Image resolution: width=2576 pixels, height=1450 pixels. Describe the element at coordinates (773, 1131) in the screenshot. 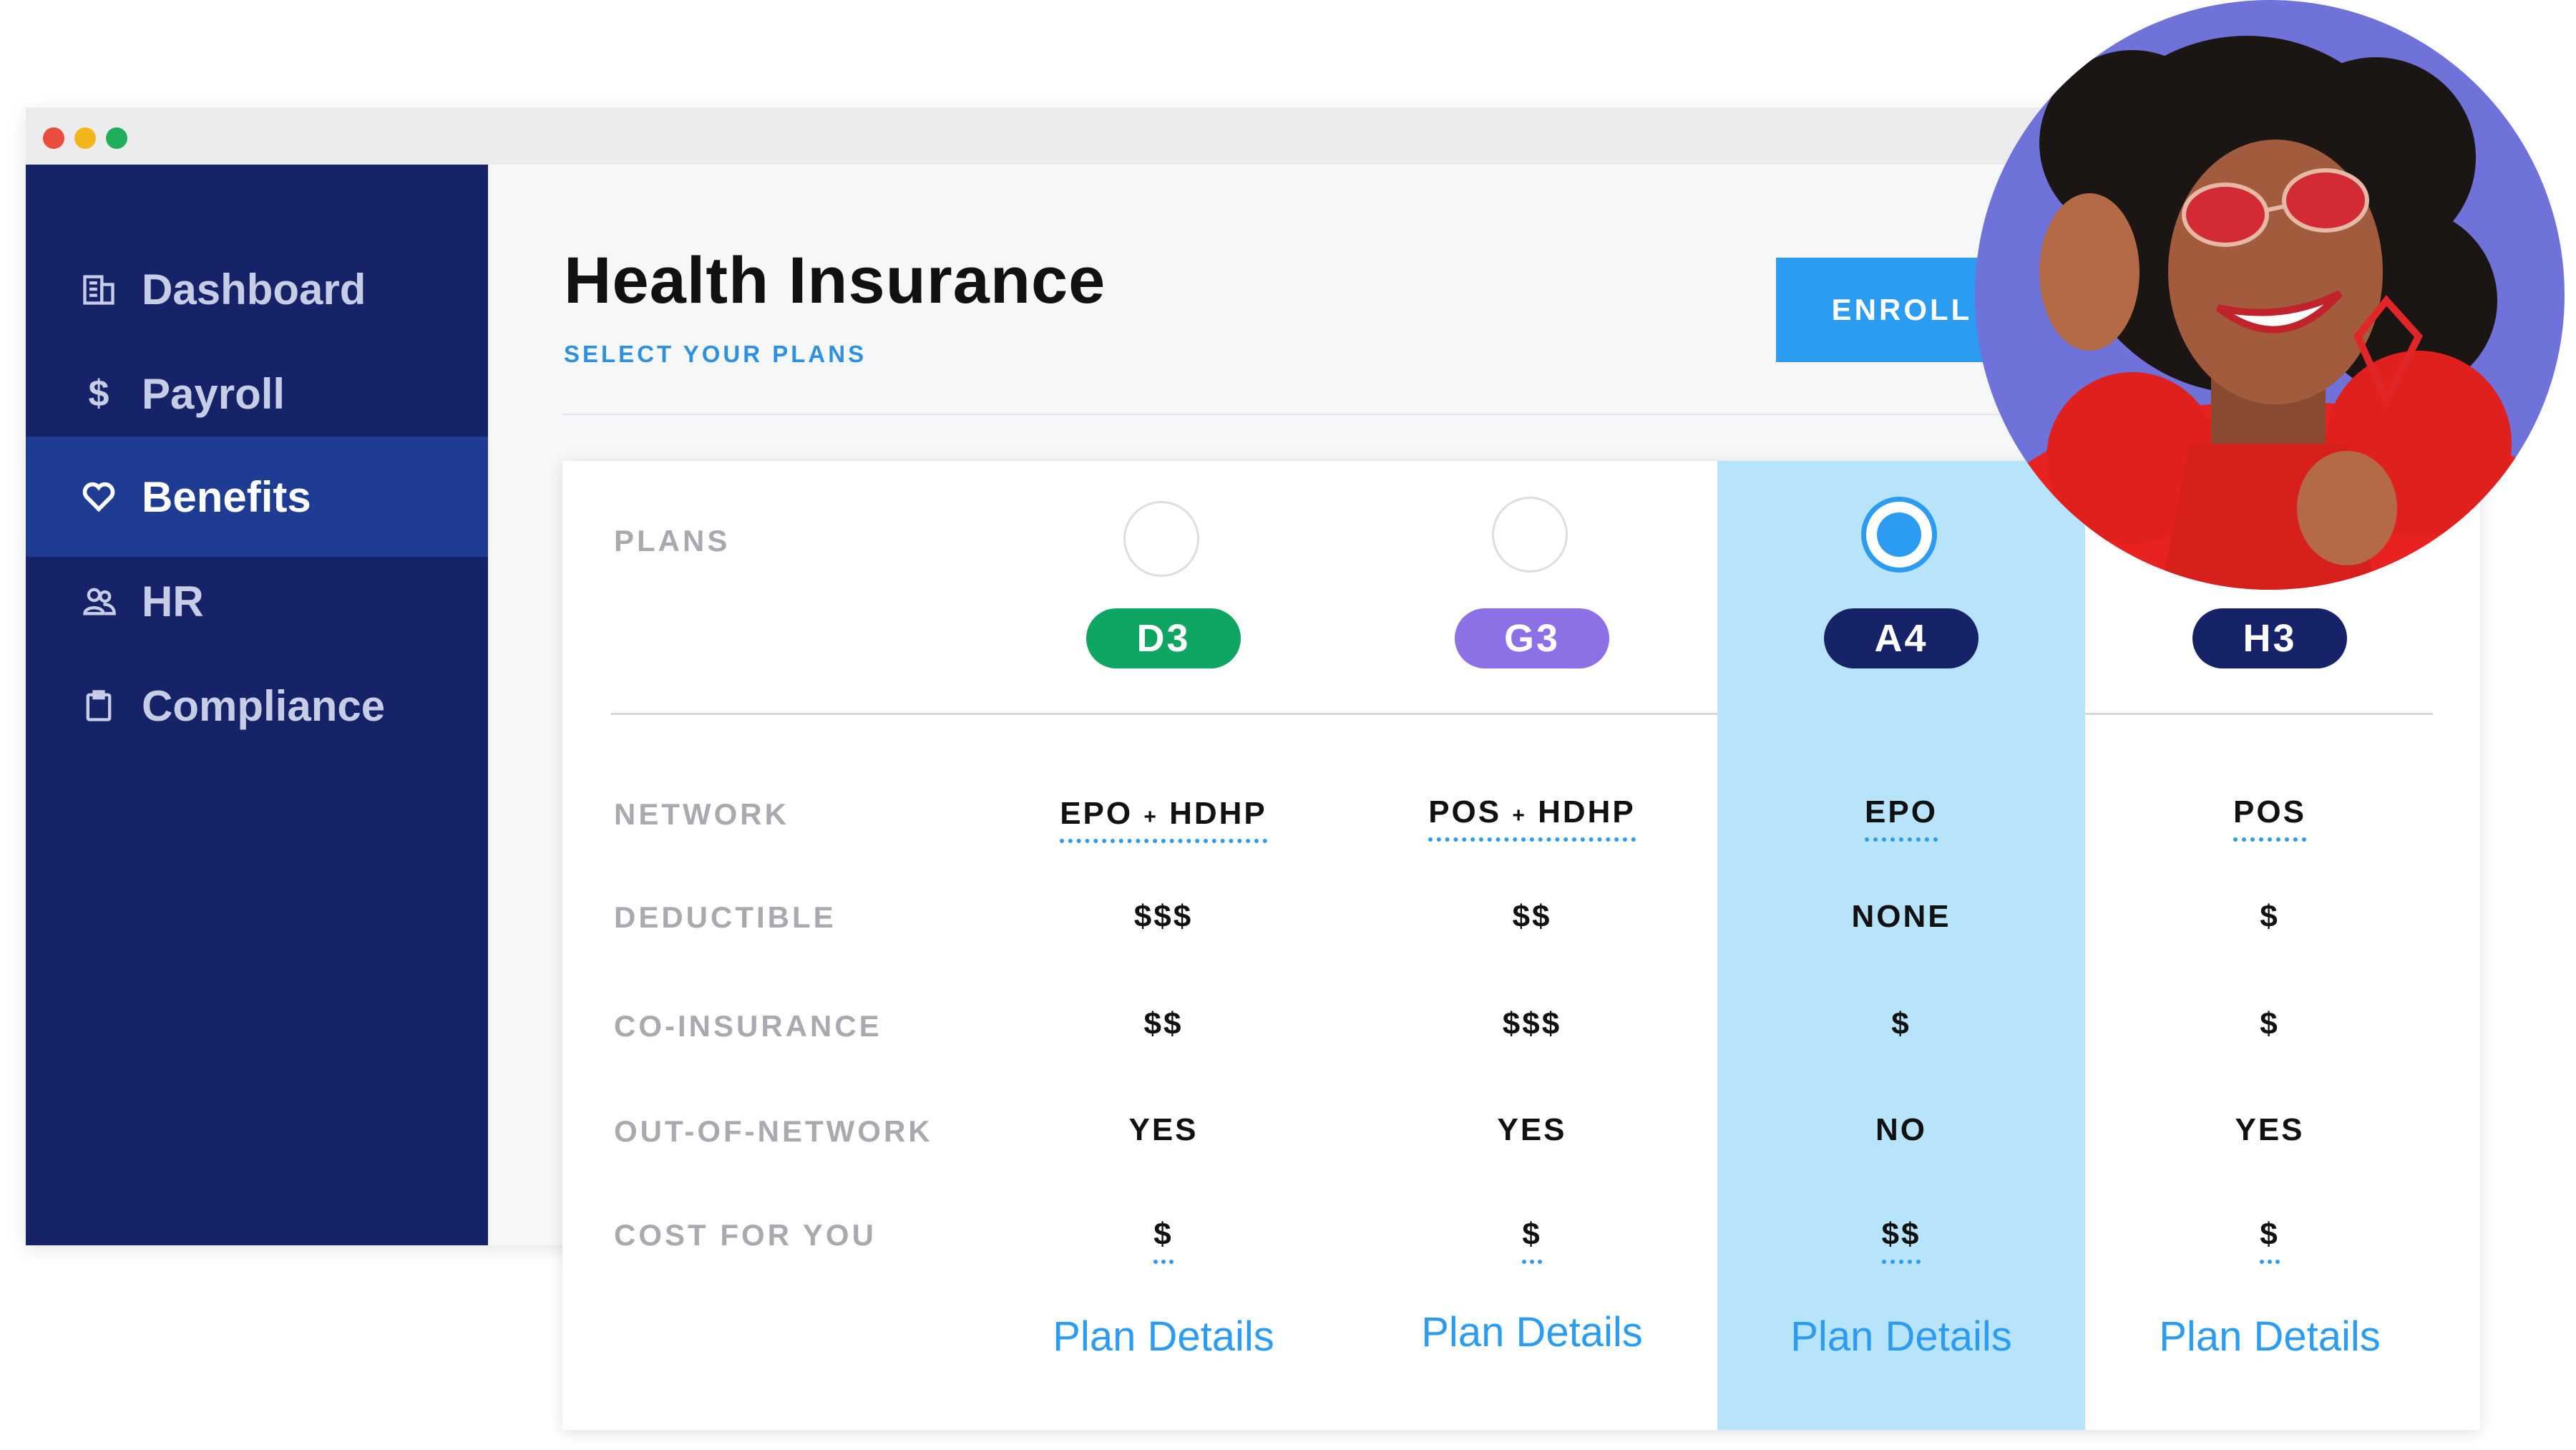

I see `row-label-out-of-network: OUT-OF-NETWORK` at that location.